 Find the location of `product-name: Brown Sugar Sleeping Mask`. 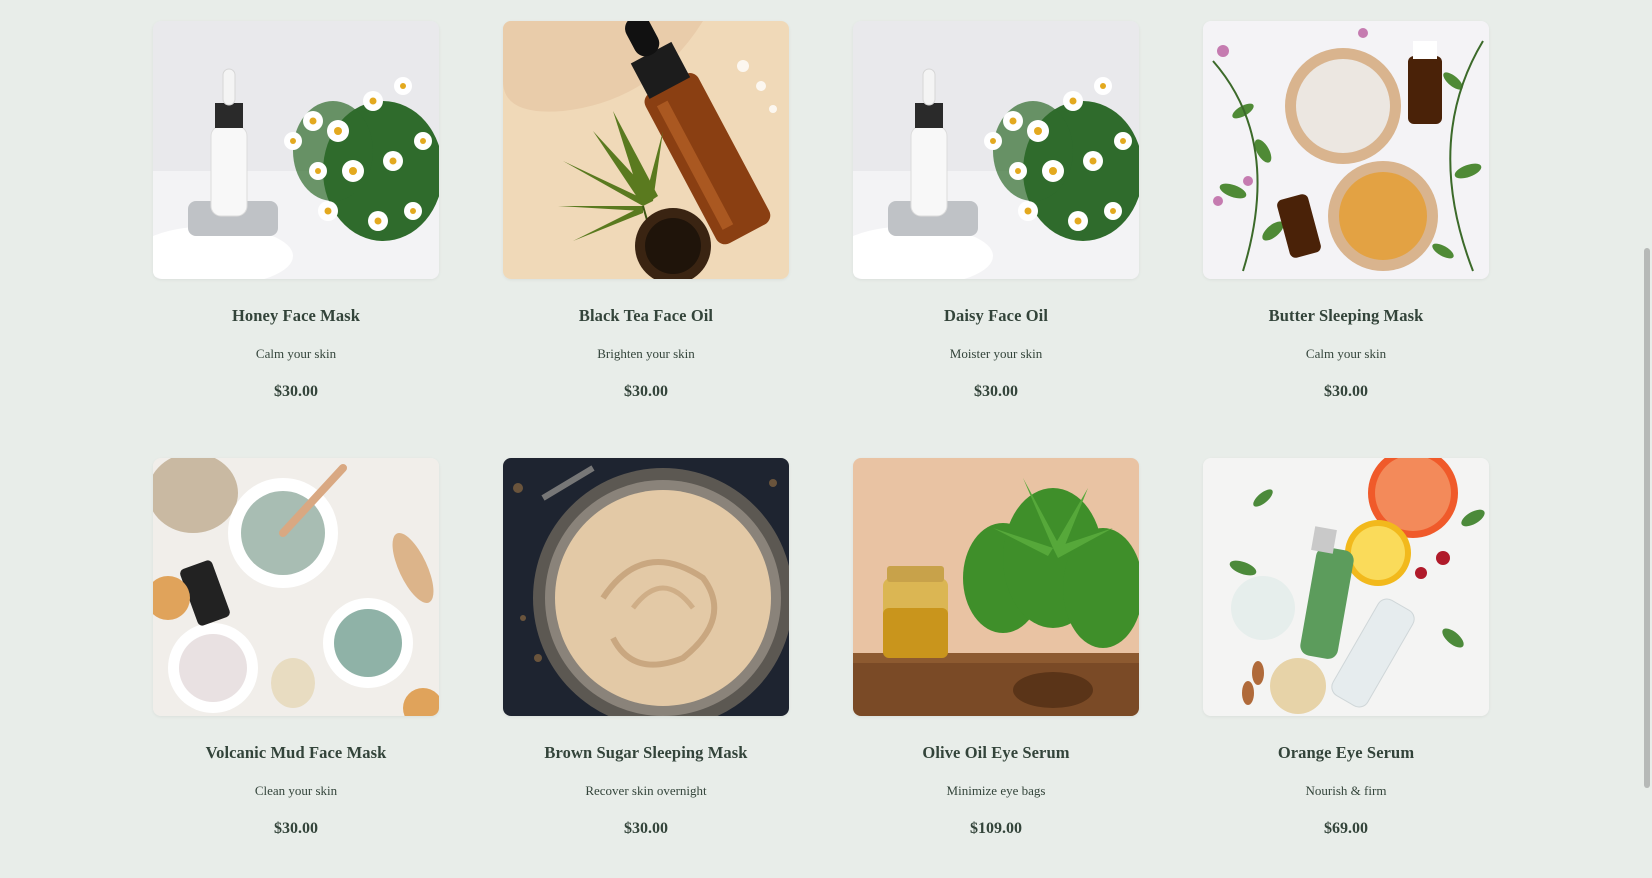

product-name: Brown Sugar Sleeping Mask is located at coordinates (646, 753).